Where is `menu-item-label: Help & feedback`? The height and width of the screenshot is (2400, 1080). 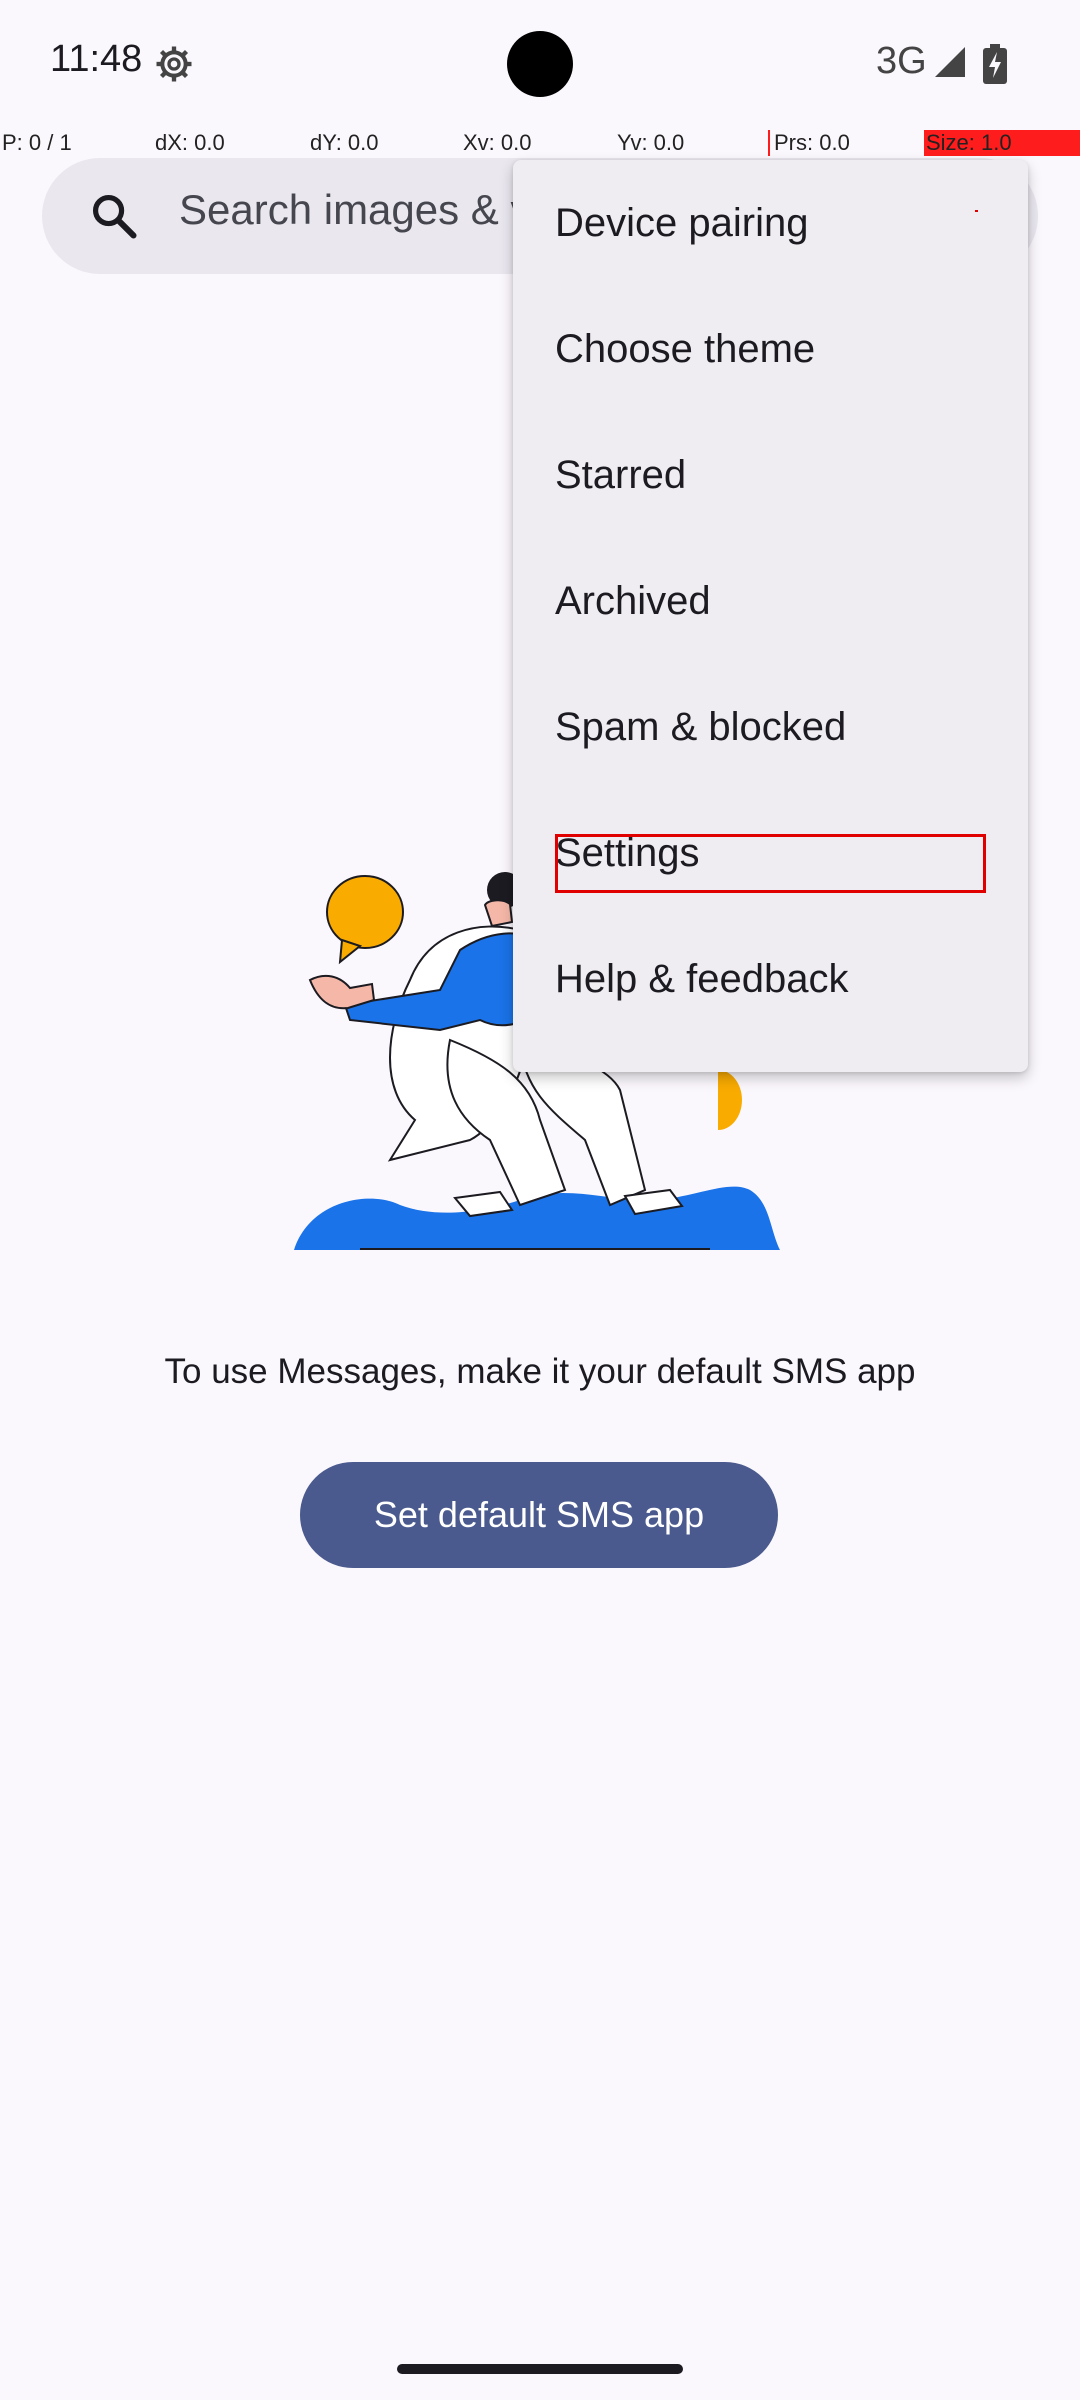 menu-item-label: Help & feedback is located at coordinates (702, 978).